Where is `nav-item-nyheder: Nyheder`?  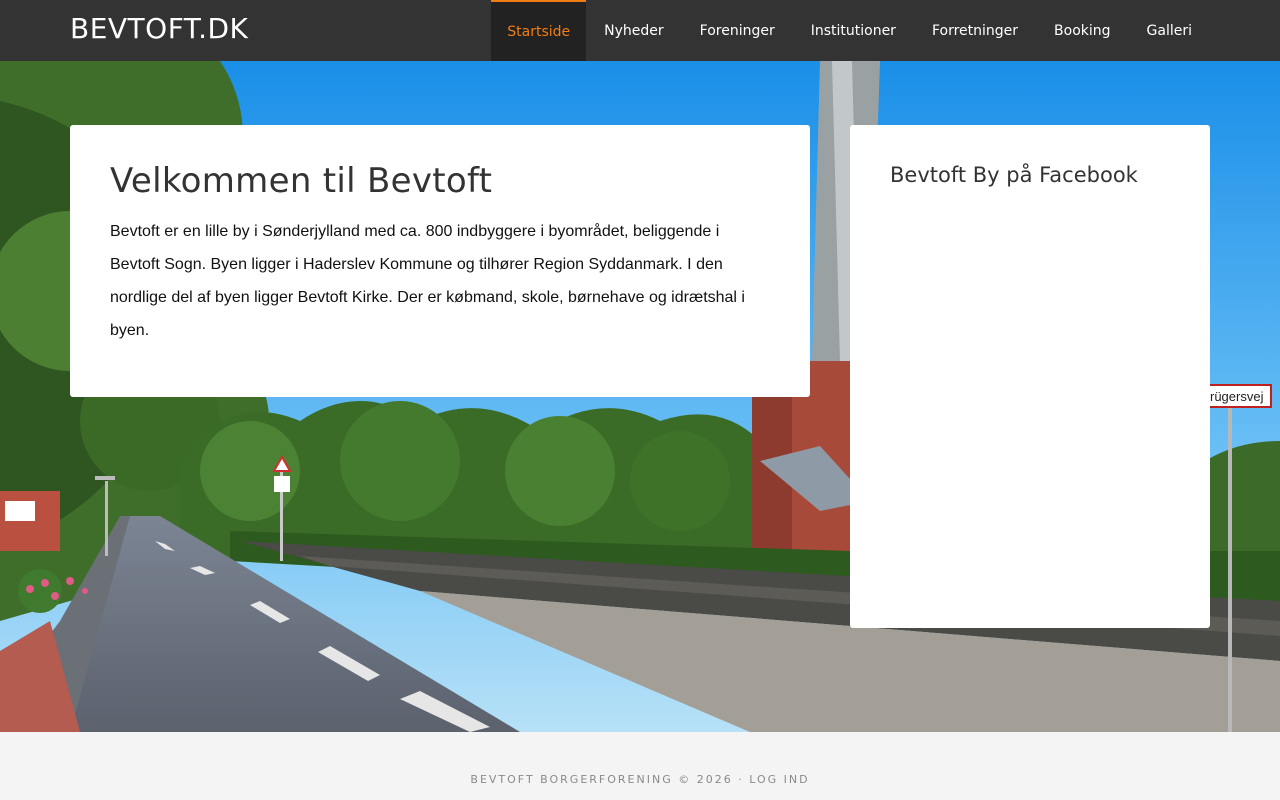
nav-item-nyheder: Nyheder is located at coordinates (634, 30).